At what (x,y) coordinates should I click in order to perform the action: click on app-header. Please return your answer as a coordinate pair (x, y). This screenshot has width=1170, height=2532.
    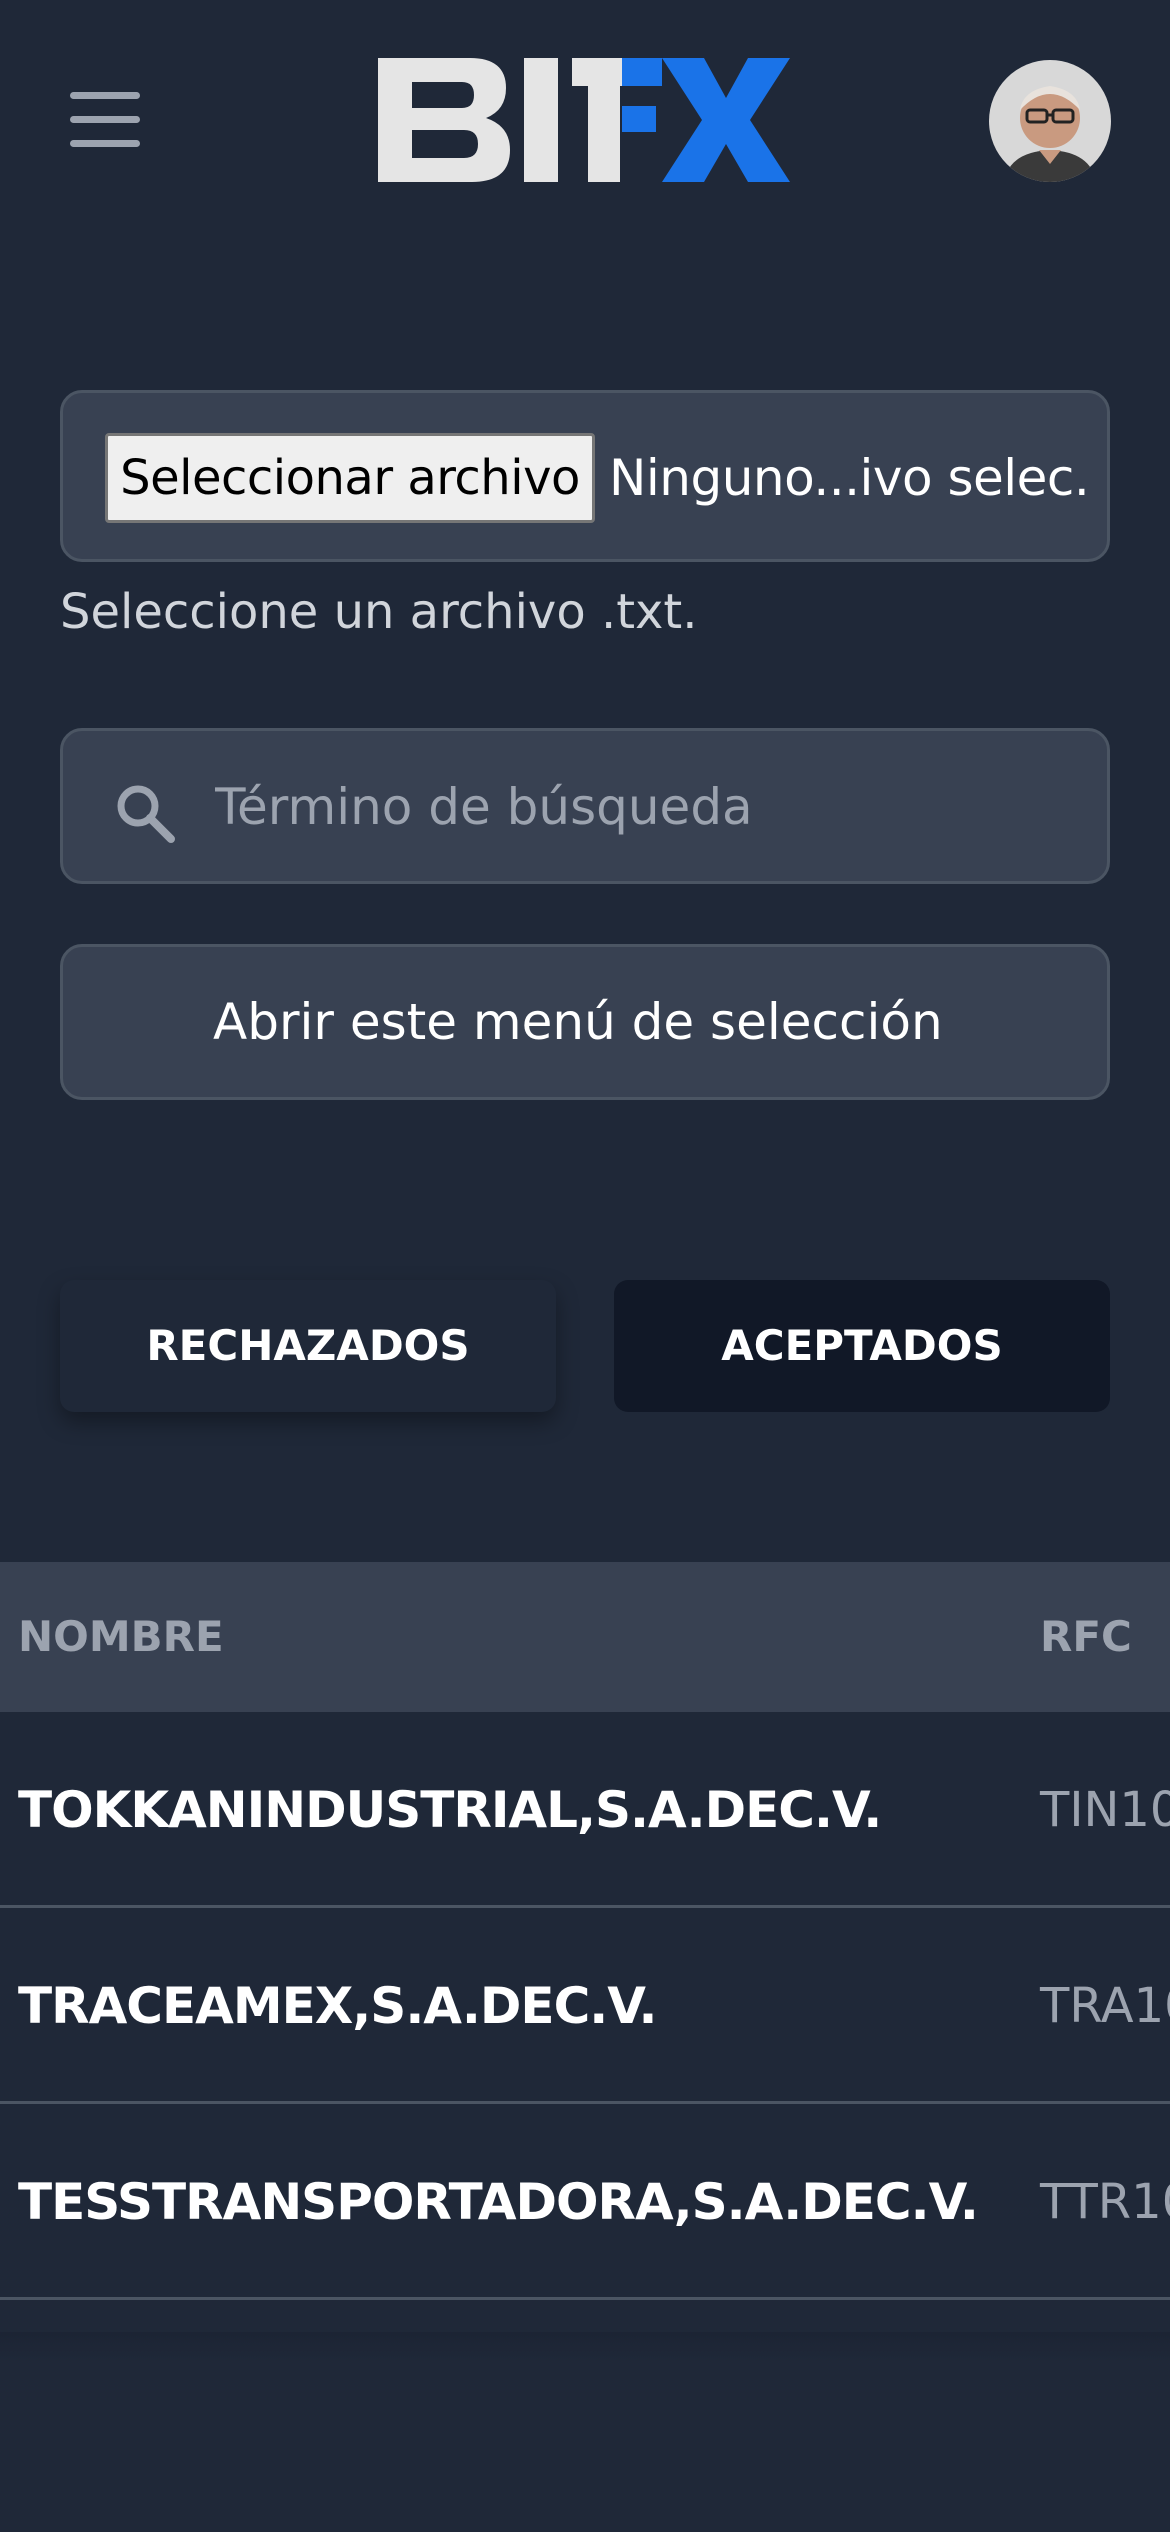
    Looking at the image, I should click on (585, 120).